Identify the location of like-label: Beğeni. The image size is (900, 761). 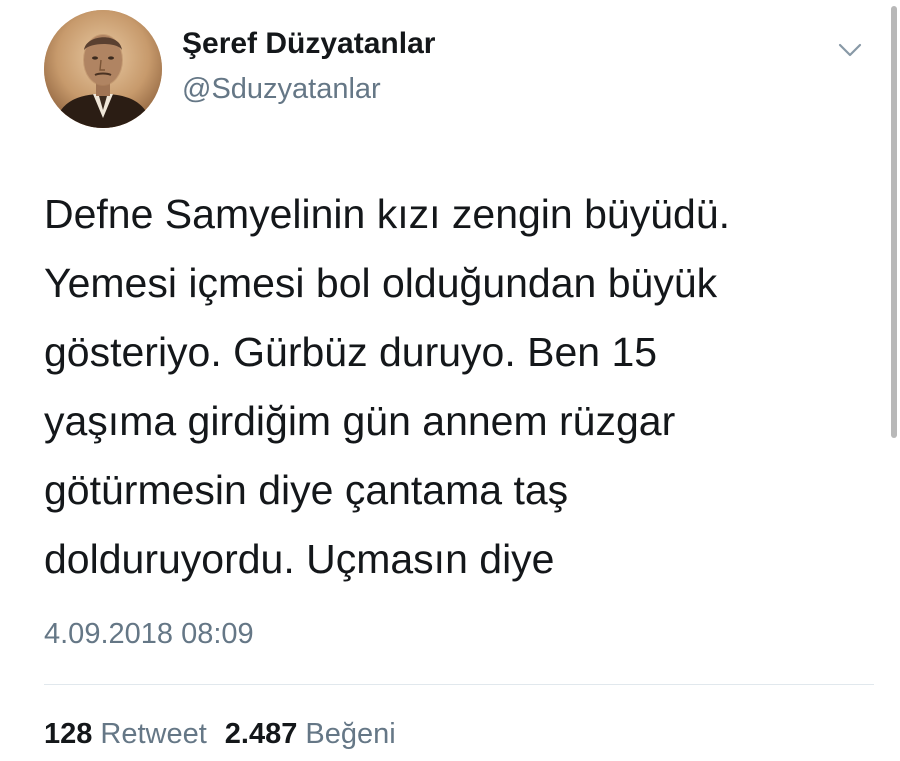
(350, 734).